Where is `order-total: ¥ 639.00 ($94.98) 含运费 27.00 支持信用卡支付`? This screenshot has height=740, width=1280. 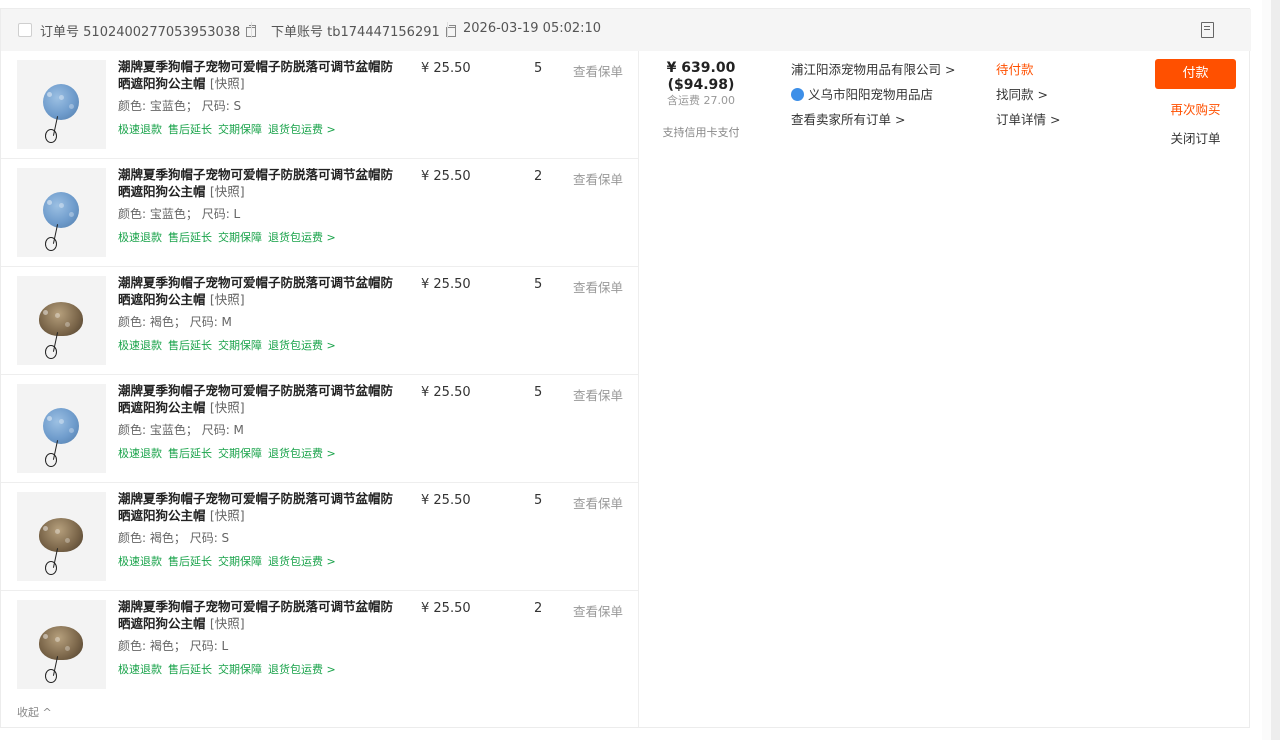 order-total: ¥ 639.00 ($94.98) 含运费 27.00 支持信用卡支付 is located at coordinates (701, 100).